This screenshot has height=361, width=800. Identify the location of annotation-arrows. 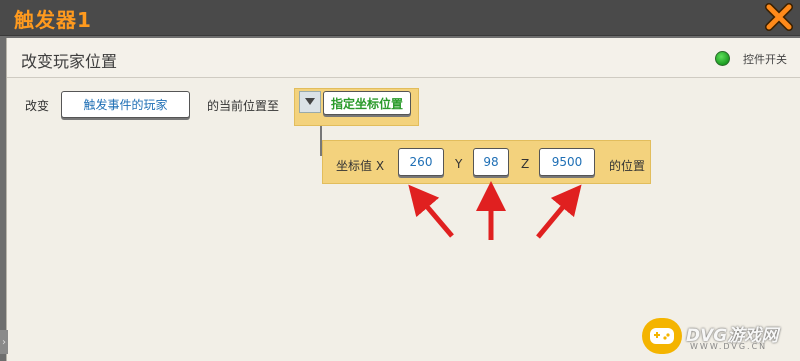
(495, 210).